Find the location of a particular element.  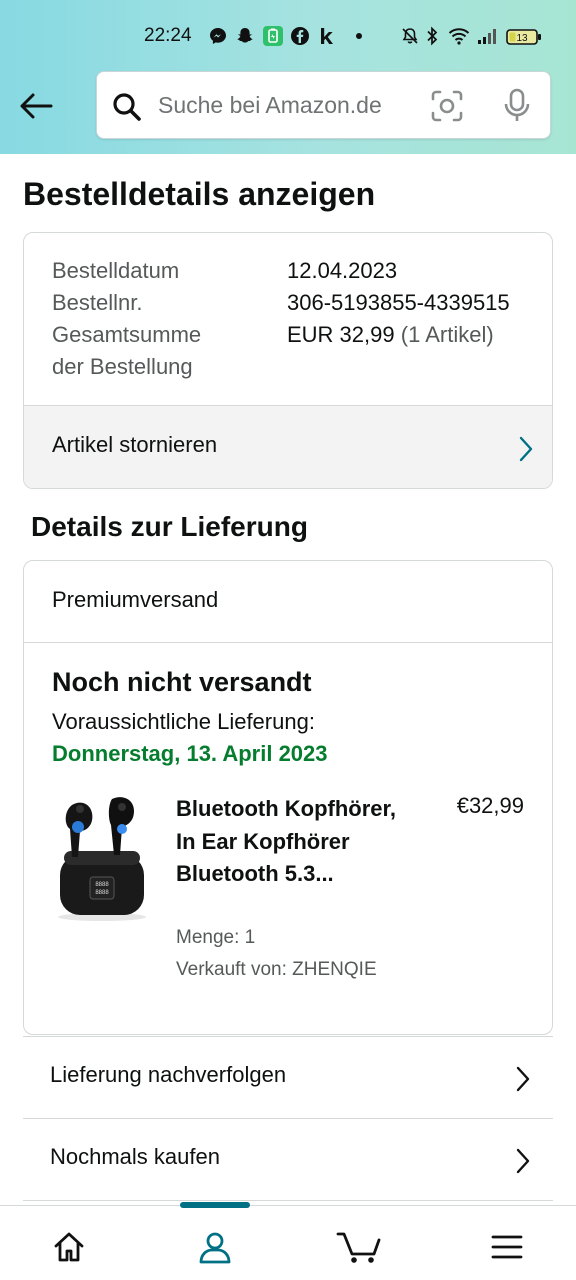

track-delivery-label: Lieferung nachverfolgen is located at coordinates (168, 1074).